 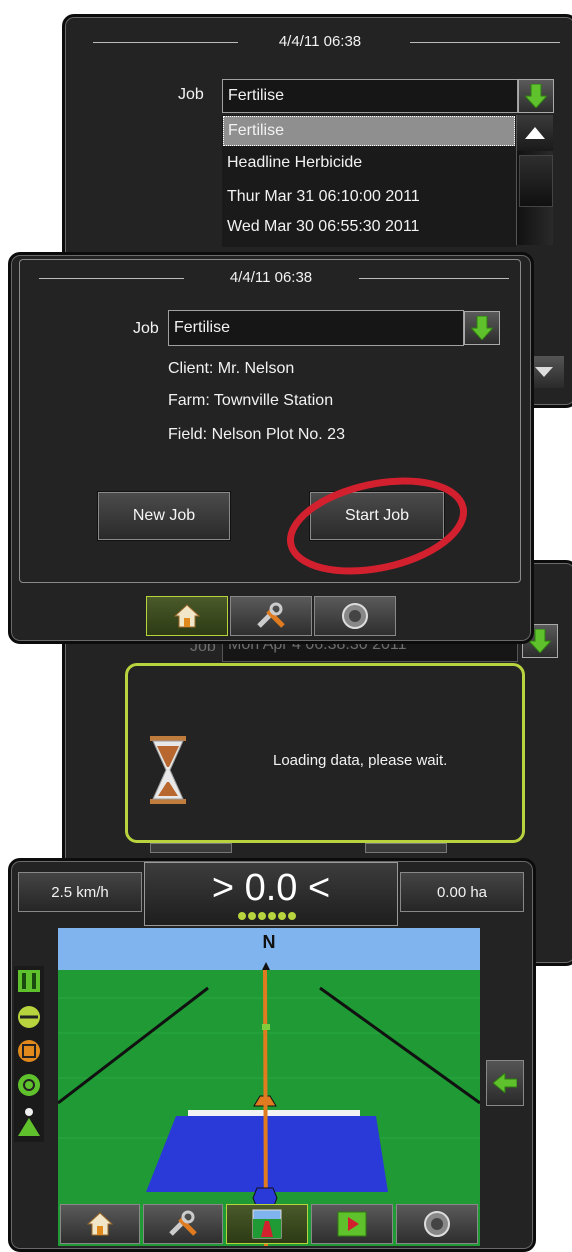 I want to click on datetime-text: 4/4/11 06:38, so click(x=320, y=41).